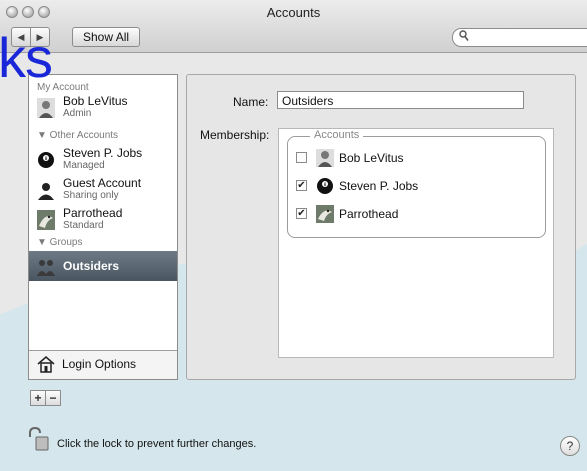 The image size is (587, 471). What do you see at coordinates (464, 37) in the screenshot?
I see `search-icon` at bounding box center [464, 37].